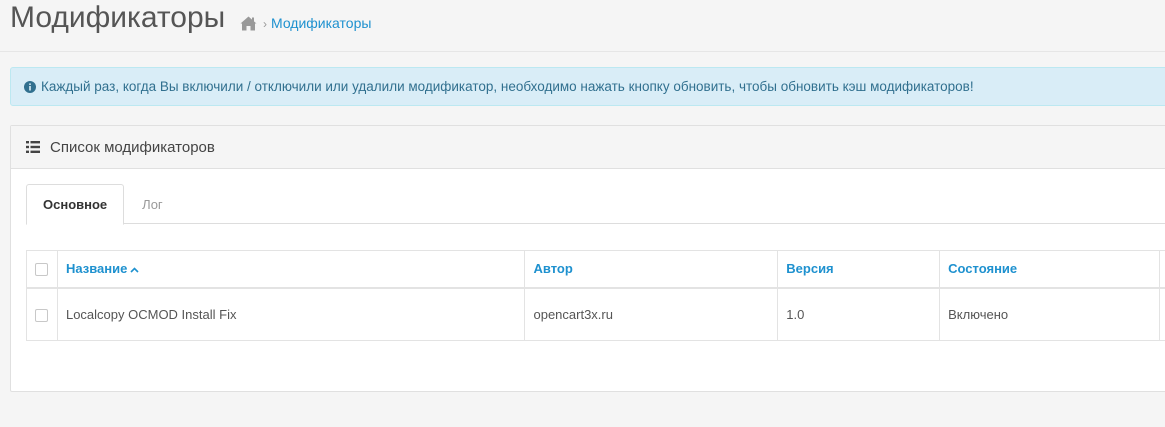 This screenshot has width=1165, height=427. Describe the element at coordinates (33, 147) in the screenshot. I see `list-icon` at that location.